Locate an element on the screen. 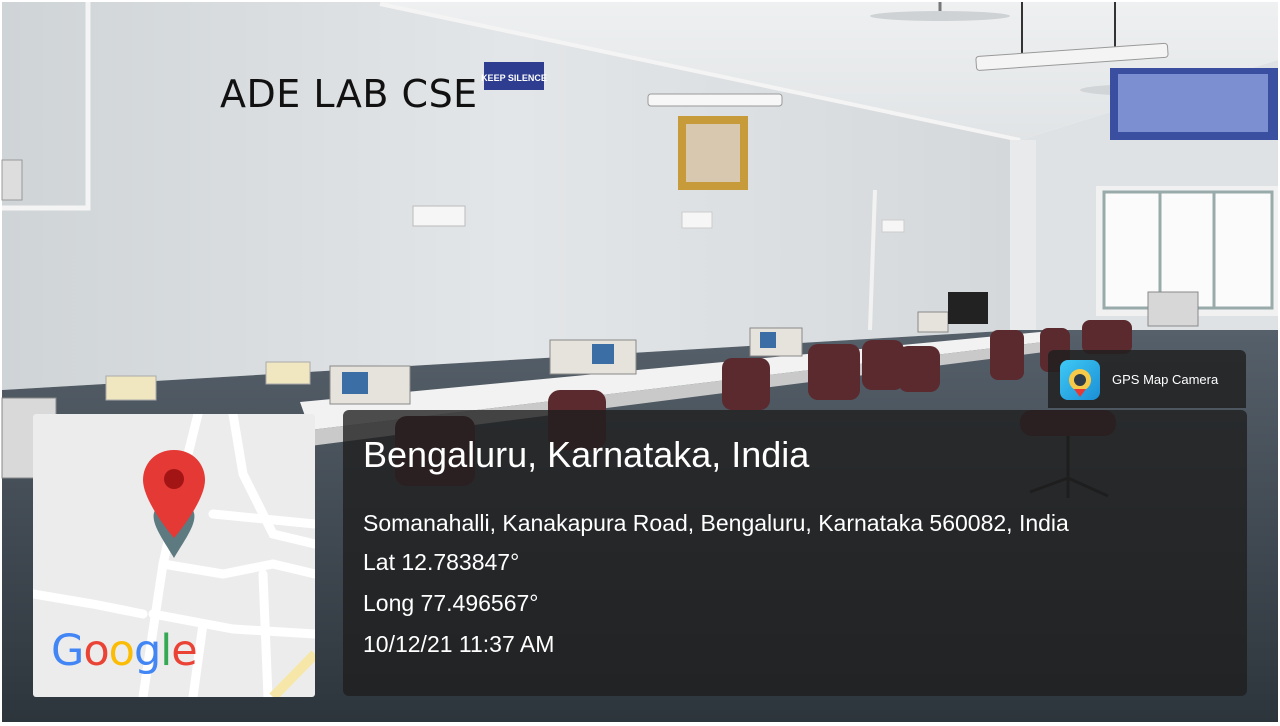 The width and height of the screenshot is (1280, 726). latitude: Lat 12.783847° is located at coordinates (441, 562).